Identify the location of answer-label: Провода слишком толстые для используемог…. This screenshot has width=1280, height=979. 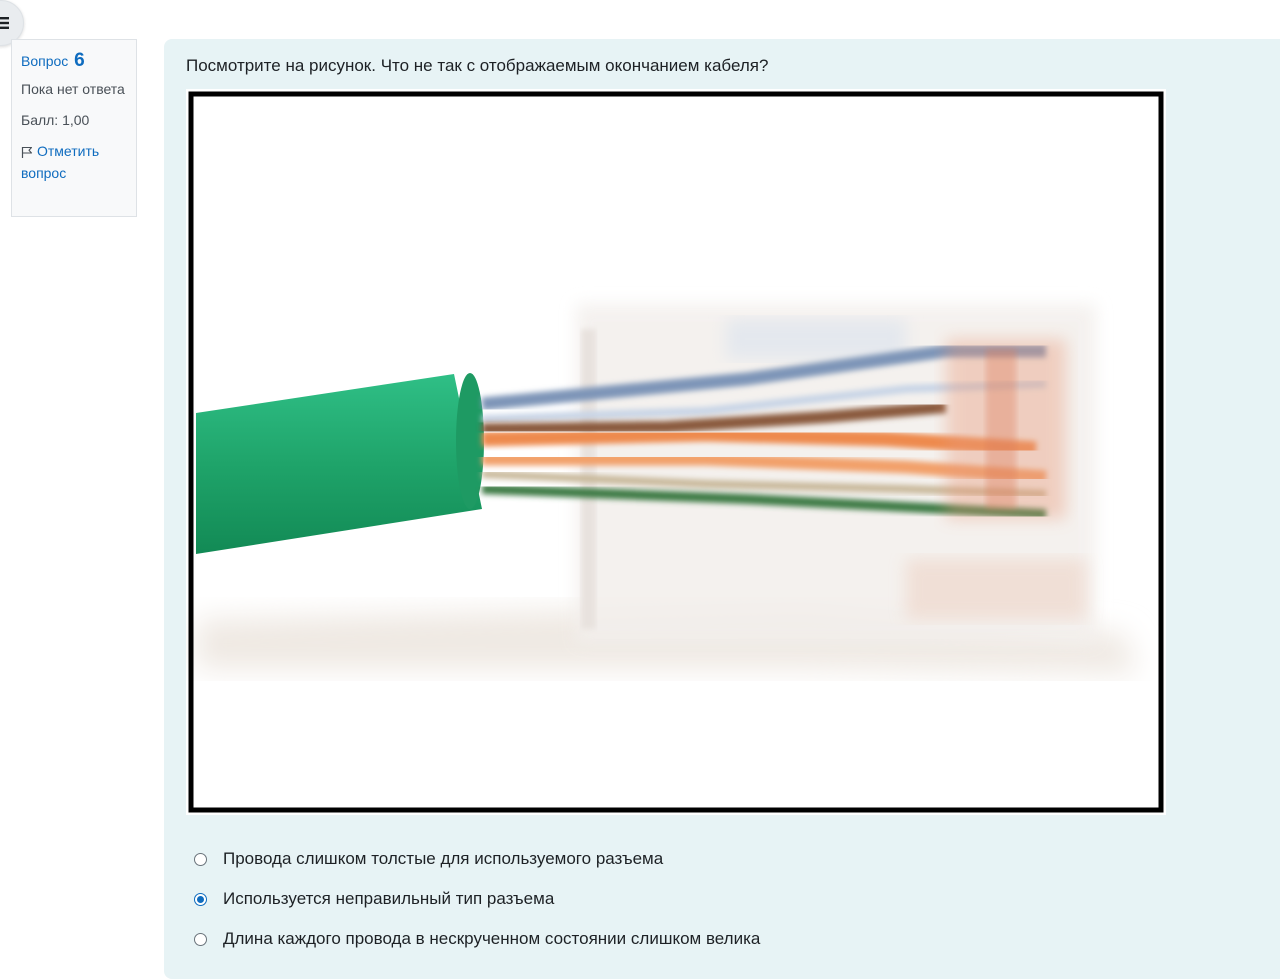
(443, 859).